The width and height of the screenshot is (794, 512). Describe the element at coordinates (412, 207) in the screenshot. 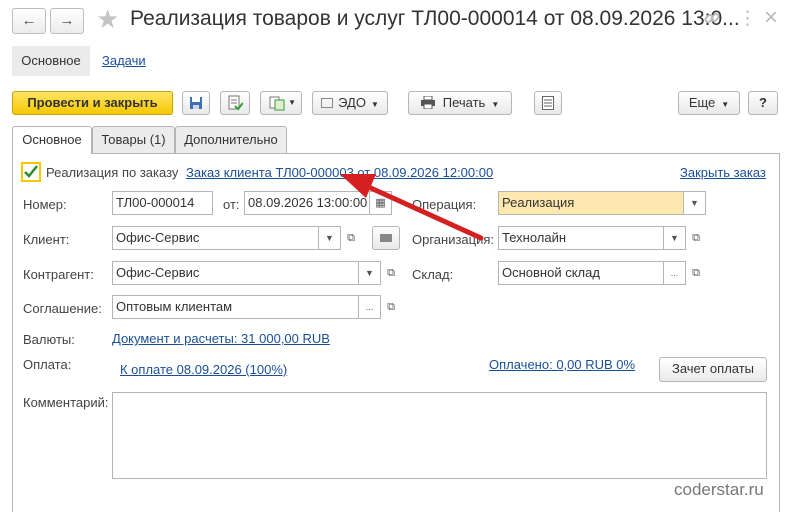

I see `annotation-arrow-icon` at that location.